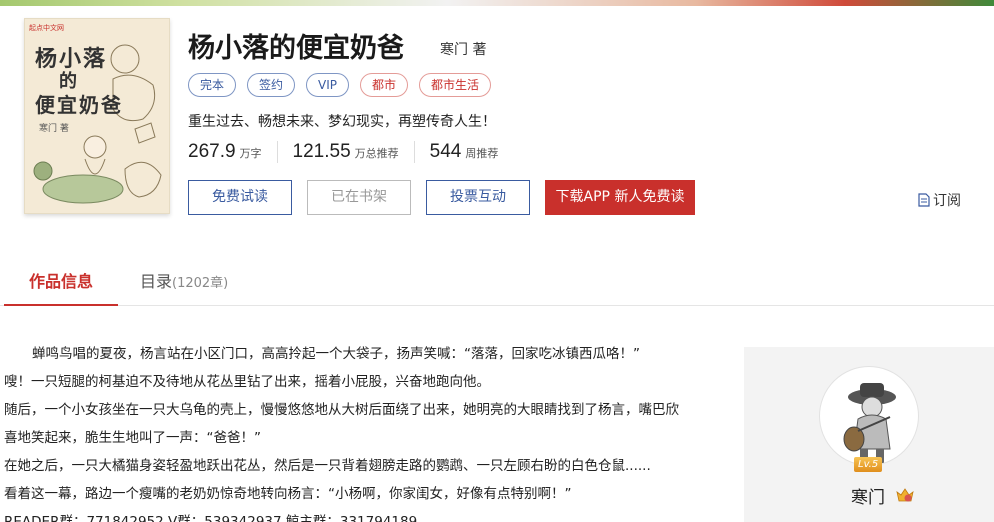 The image size is (994, 522). Describe the element at coordinates (271, 85) in the screenshot. I see `tag-signed: 签约` at that location.